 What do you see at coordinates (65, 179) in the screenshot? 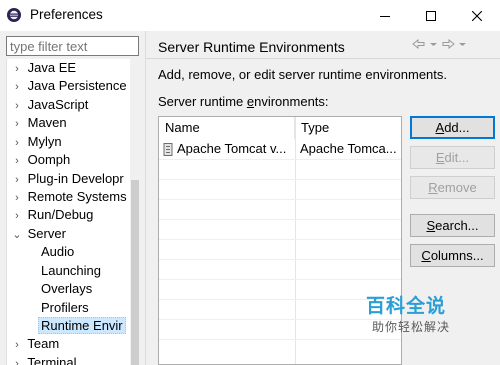
I see `tree-item-plugin-development: › Plug-in Developr` at bounding box center [65, 179].